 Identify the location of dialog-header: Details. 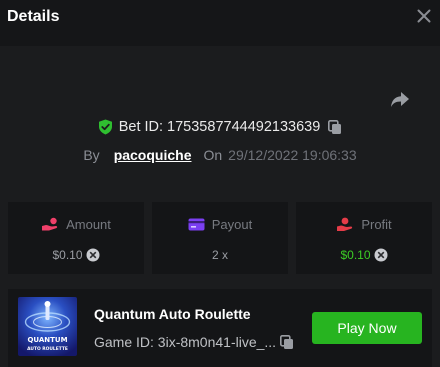
(220, 23).